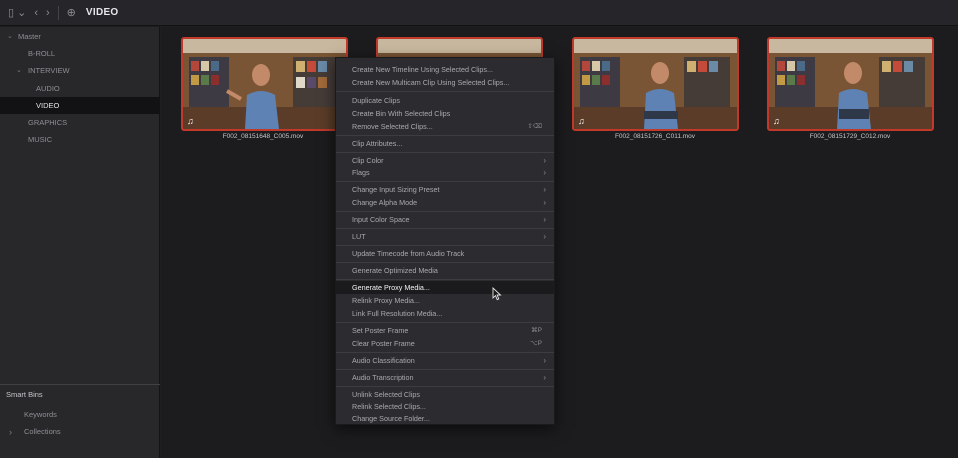 The height and width of the screenshot is (458, 958). I want to click on mouse-cursor-icon, so click(497, 294).